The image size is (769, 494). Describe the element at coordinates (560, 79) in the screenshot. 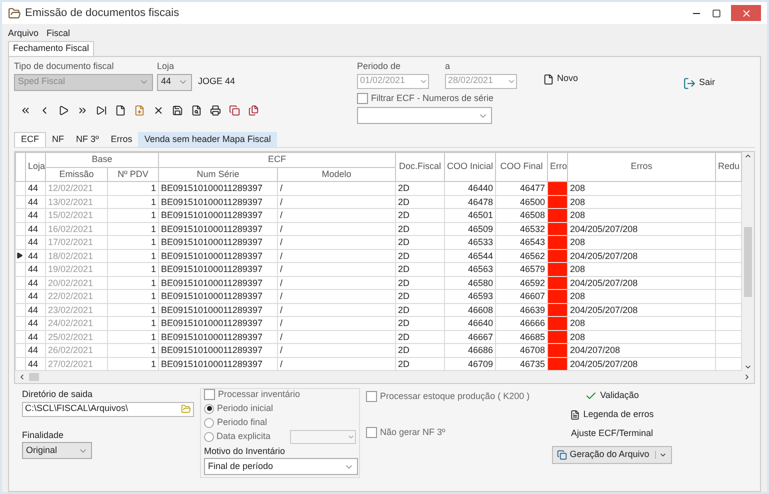

I see `new-button: Novo` at that location.